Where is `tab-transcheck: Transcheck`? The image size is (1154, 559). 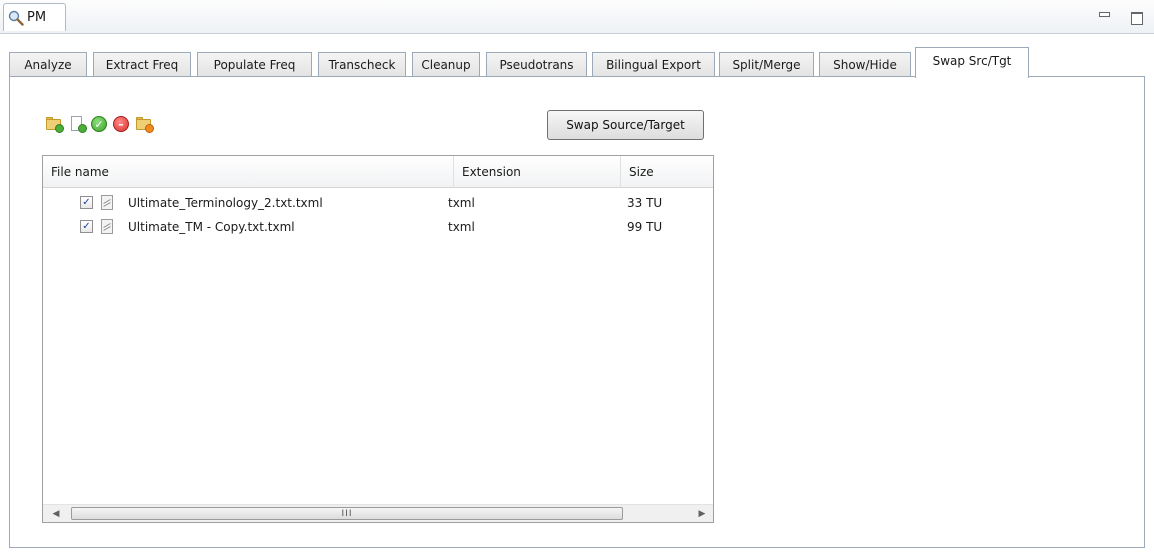
tab-transcheck: Transcheck is located at coordinates (362, 64).